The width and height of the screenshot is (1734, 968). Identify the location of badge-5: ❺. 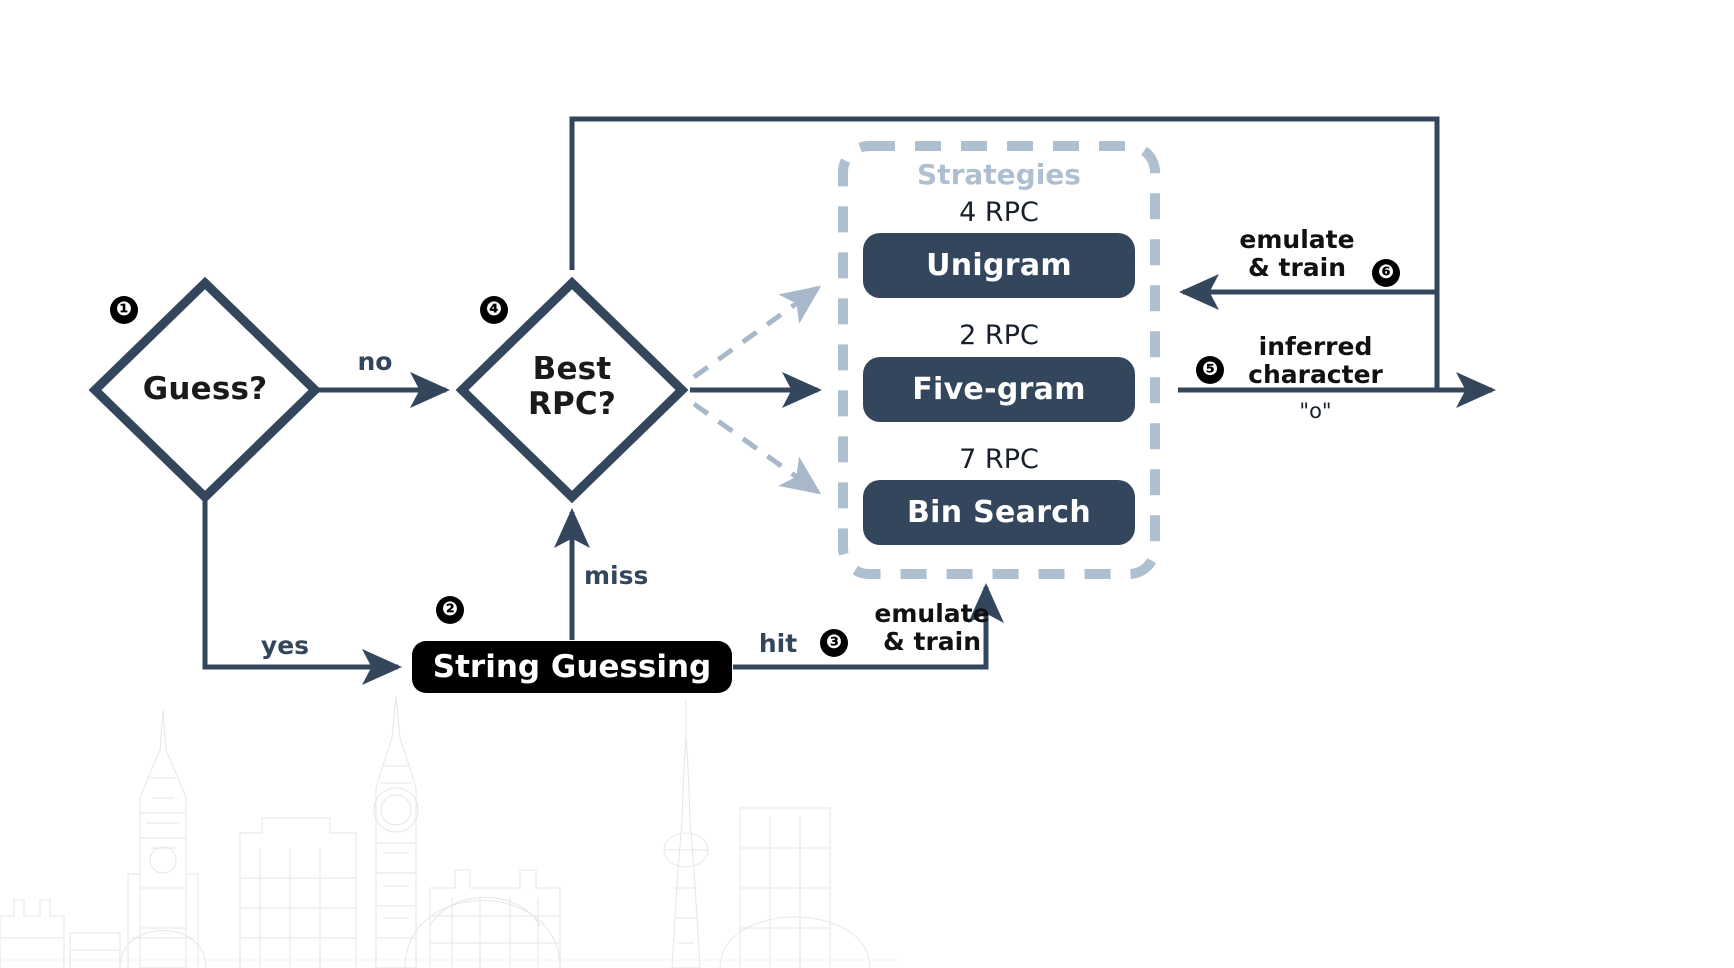
(1210, 370).